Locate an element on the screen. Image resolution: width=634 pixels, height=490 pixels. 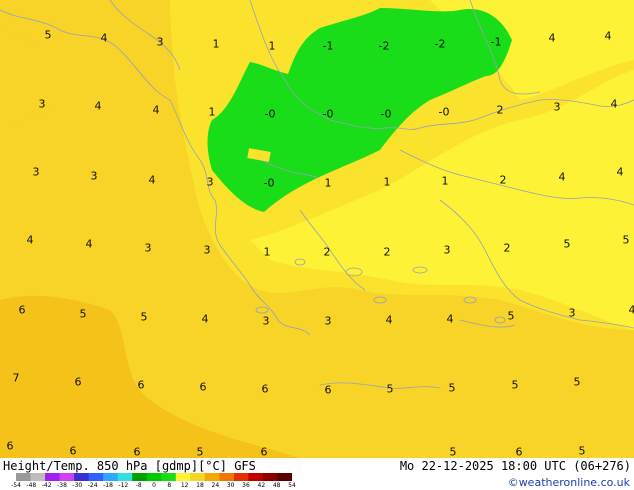
color-scale-tick: 24 is located at coordinates (215, 485).